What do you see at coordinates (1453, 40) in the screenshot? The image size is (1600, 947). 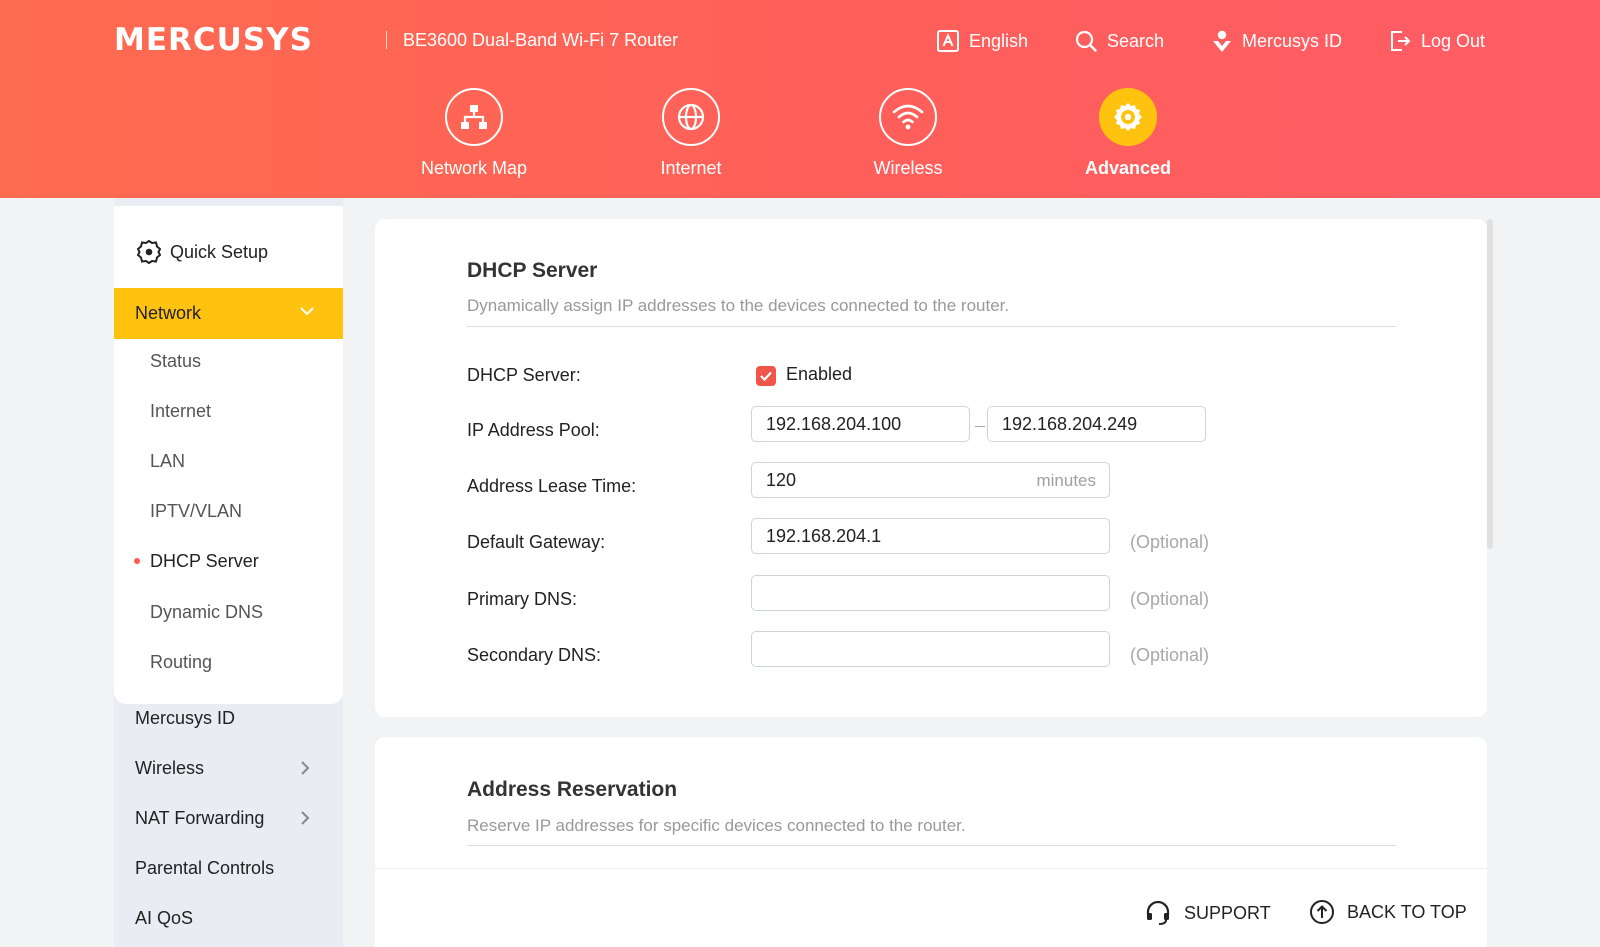 I see `logout-label: Log Out` at bounding box center [1453, 40].